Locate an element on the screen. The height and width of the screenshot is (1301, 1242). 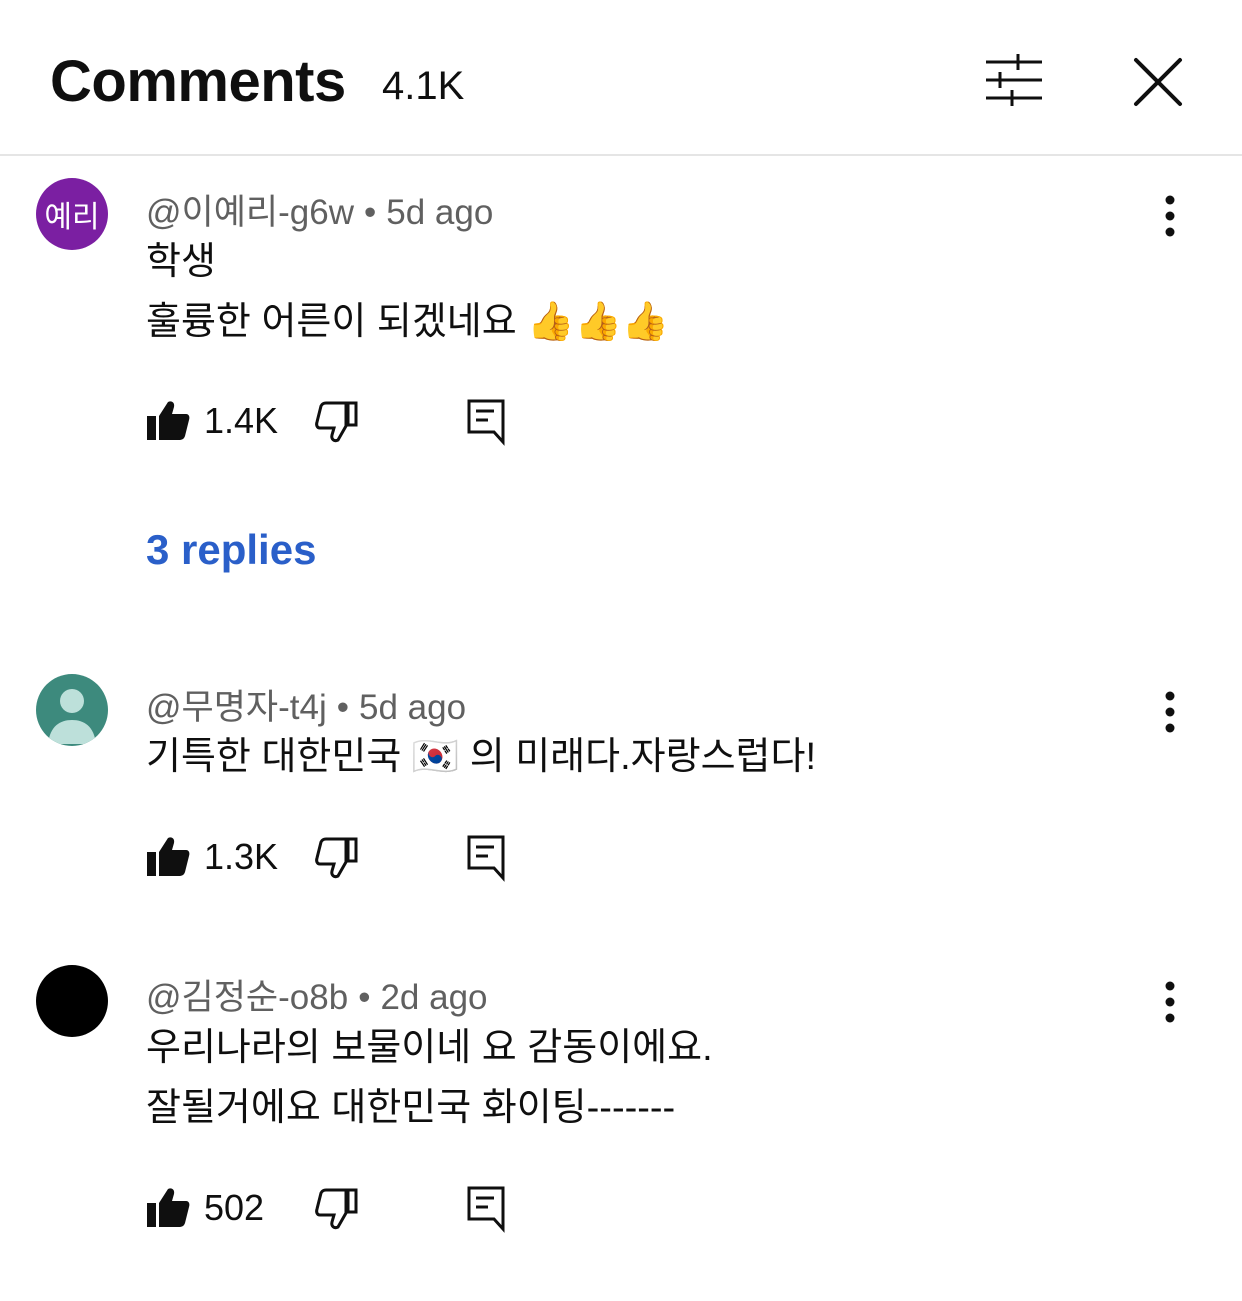
close-icon is located at coordinates (1158, 82).